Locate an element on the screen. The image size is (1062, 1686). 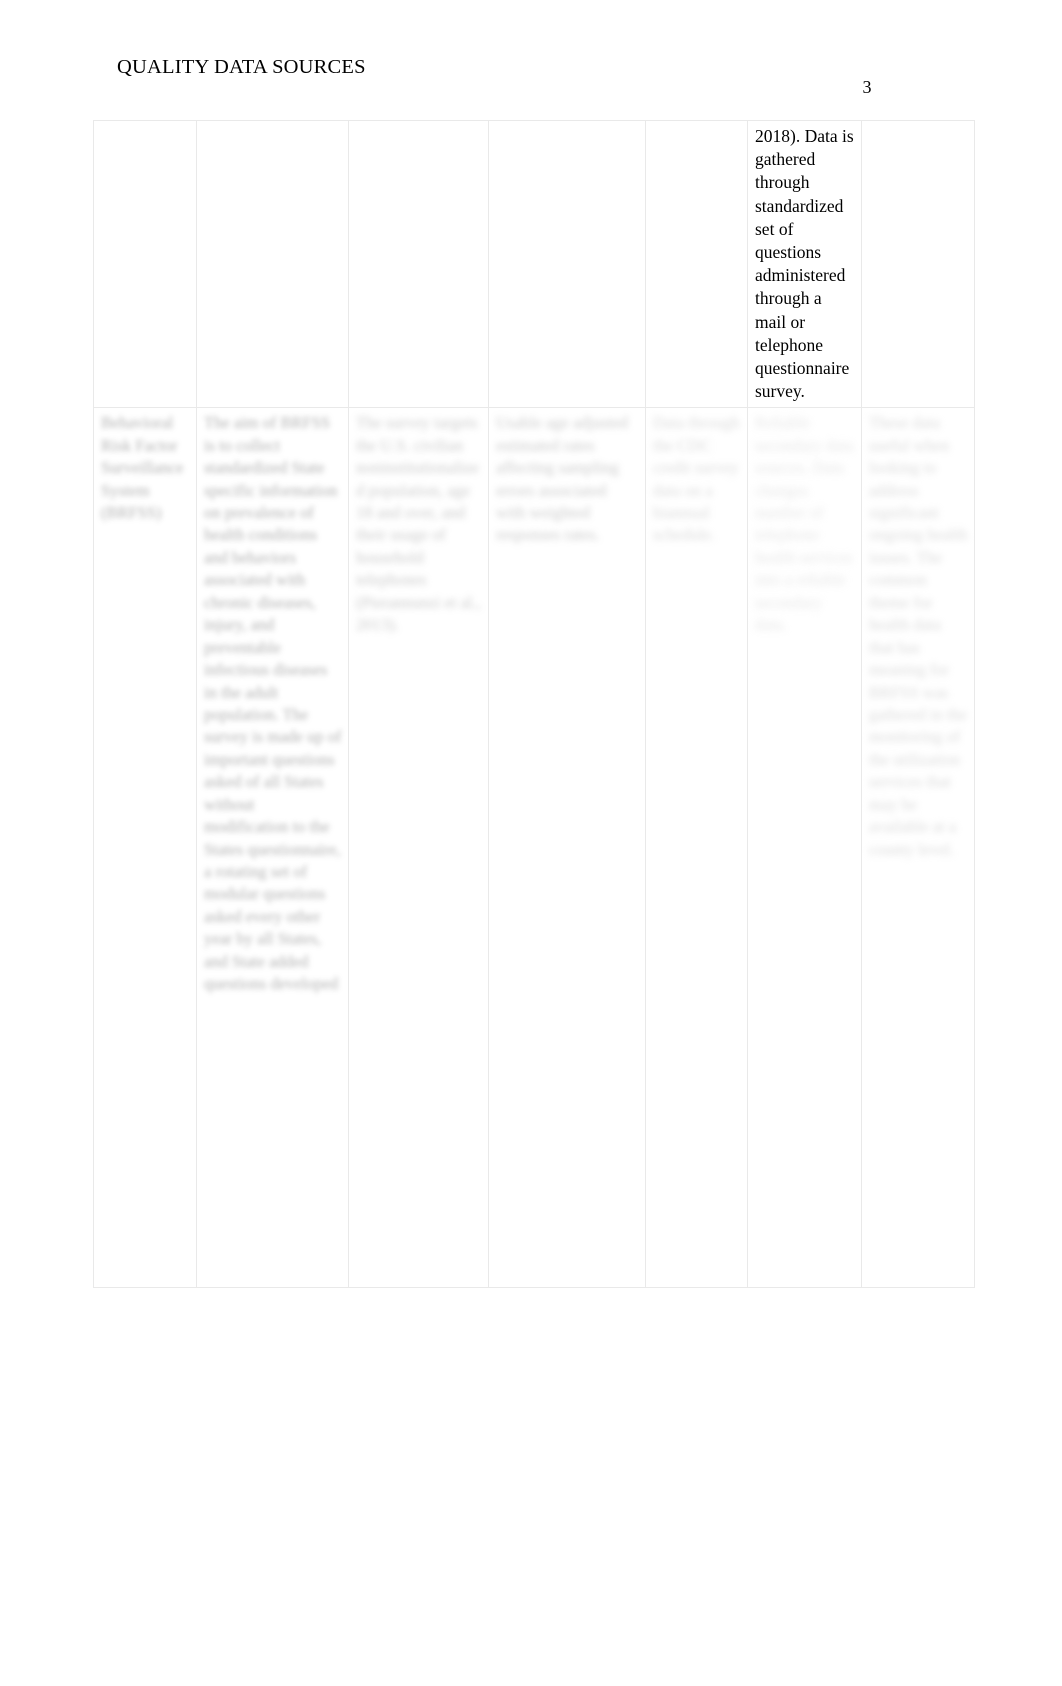
cell-r1c2 is located at coordinates (272, 264).